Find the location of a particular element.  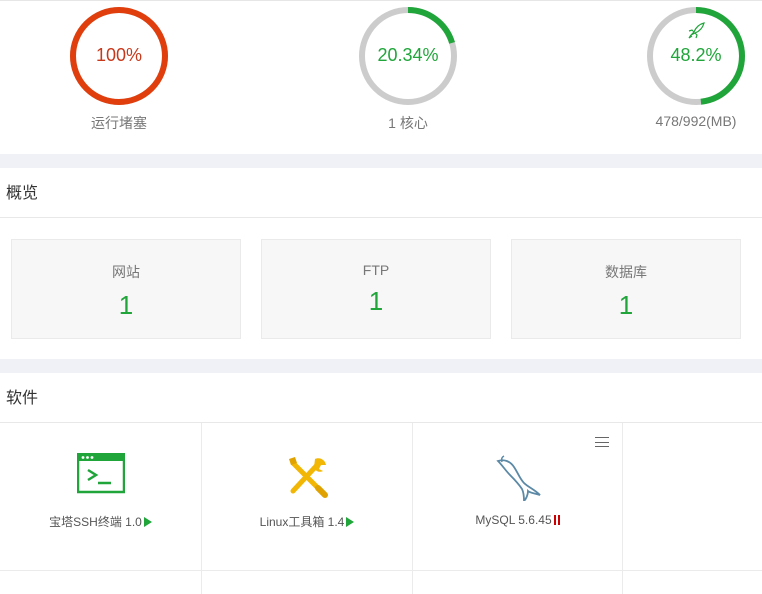

software-item-name: 宝塔SSH终端 1.0 is located at coordinates (100, 521).